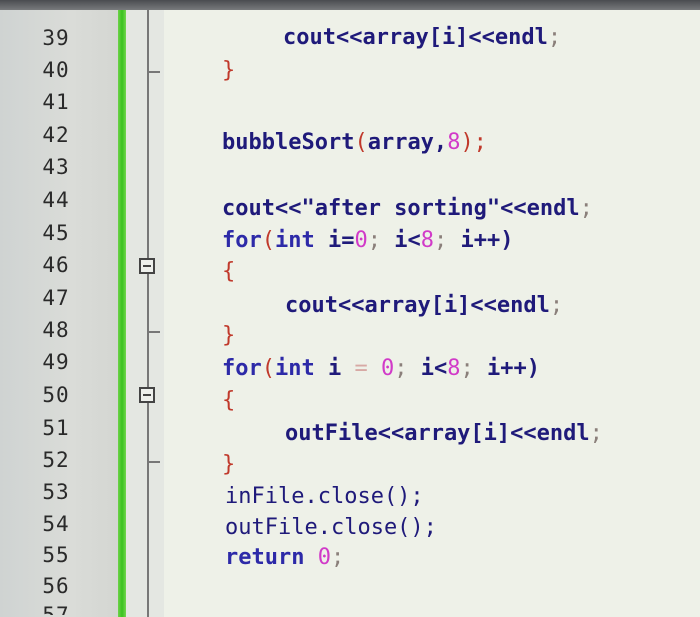 This screenshot has width=700, height=617. What do you see at coordinates (324, 496) in the screenshot?
I see `code-line-53: inFile.close();` at bounding box center [324, 496].